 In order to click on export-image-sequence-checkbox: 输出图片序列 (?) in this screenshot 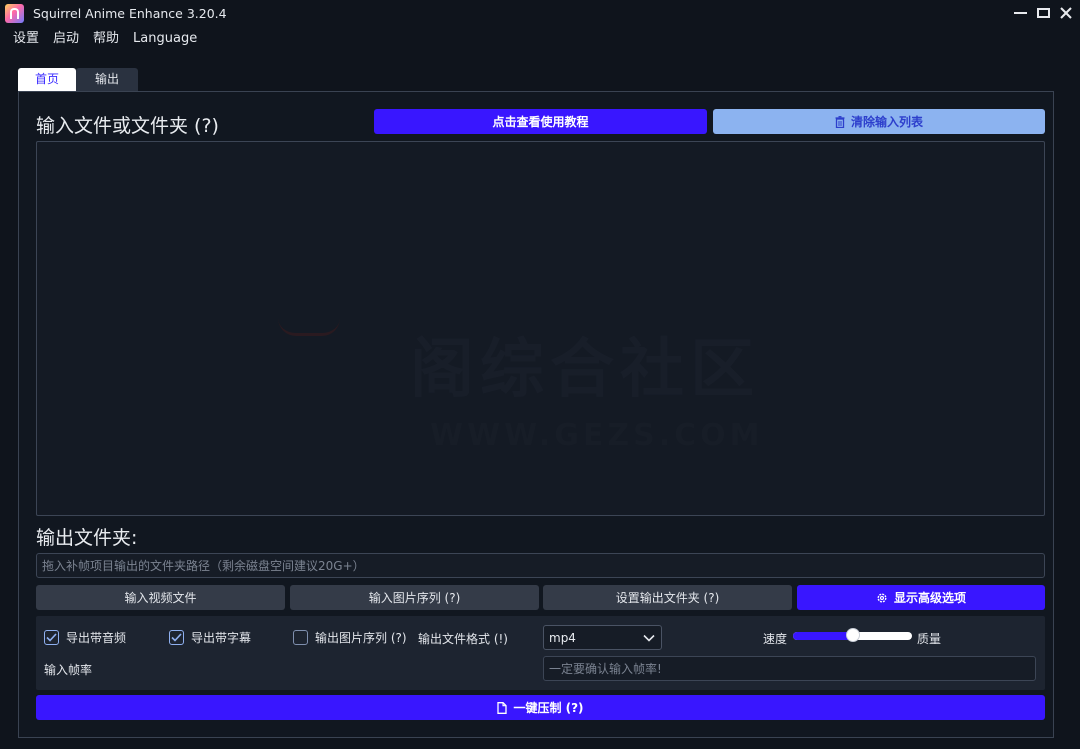, I will do `click(350, 637)`.